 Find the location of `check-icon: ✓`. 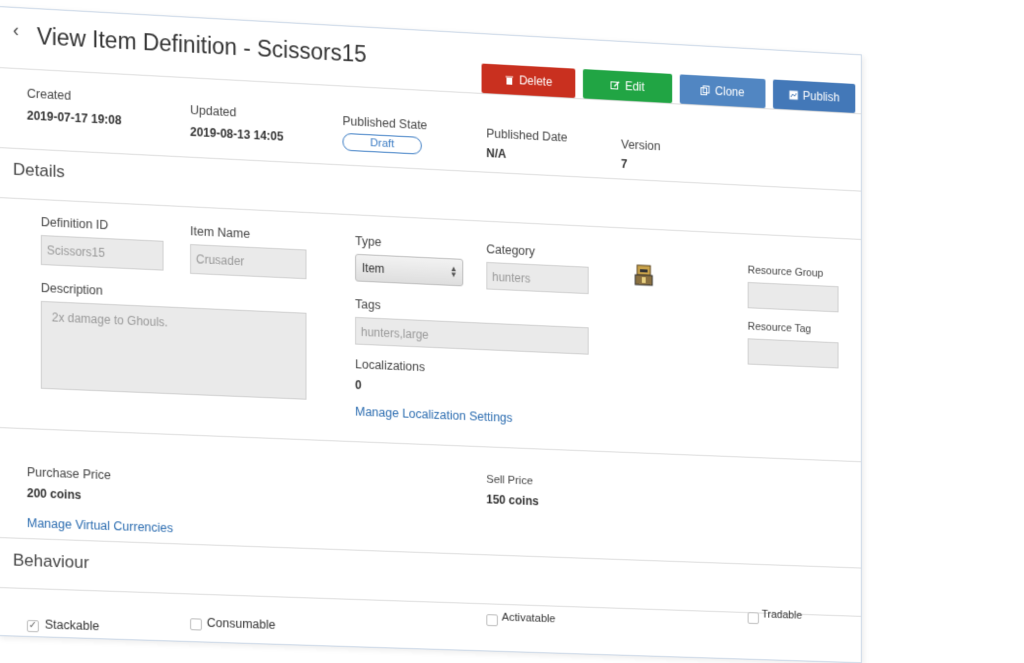

check-icon: ✓ is located at coordinates (33, 625).